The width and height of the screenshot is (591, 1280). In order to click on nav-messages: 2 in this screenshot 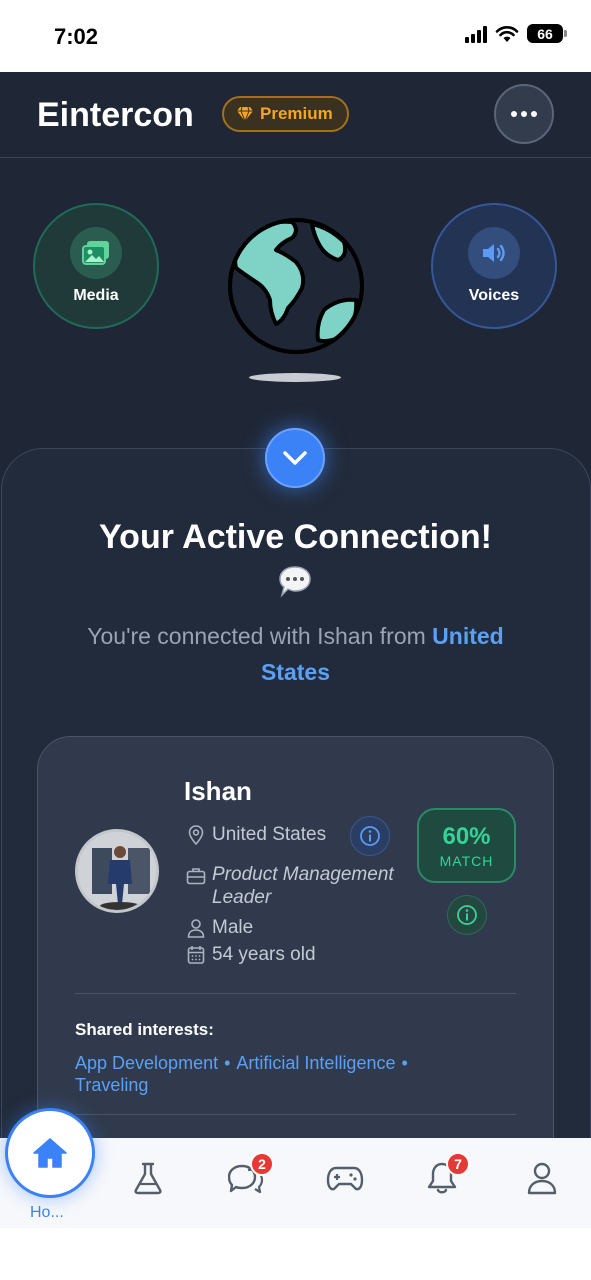, I will do `click(250, 1175)`.